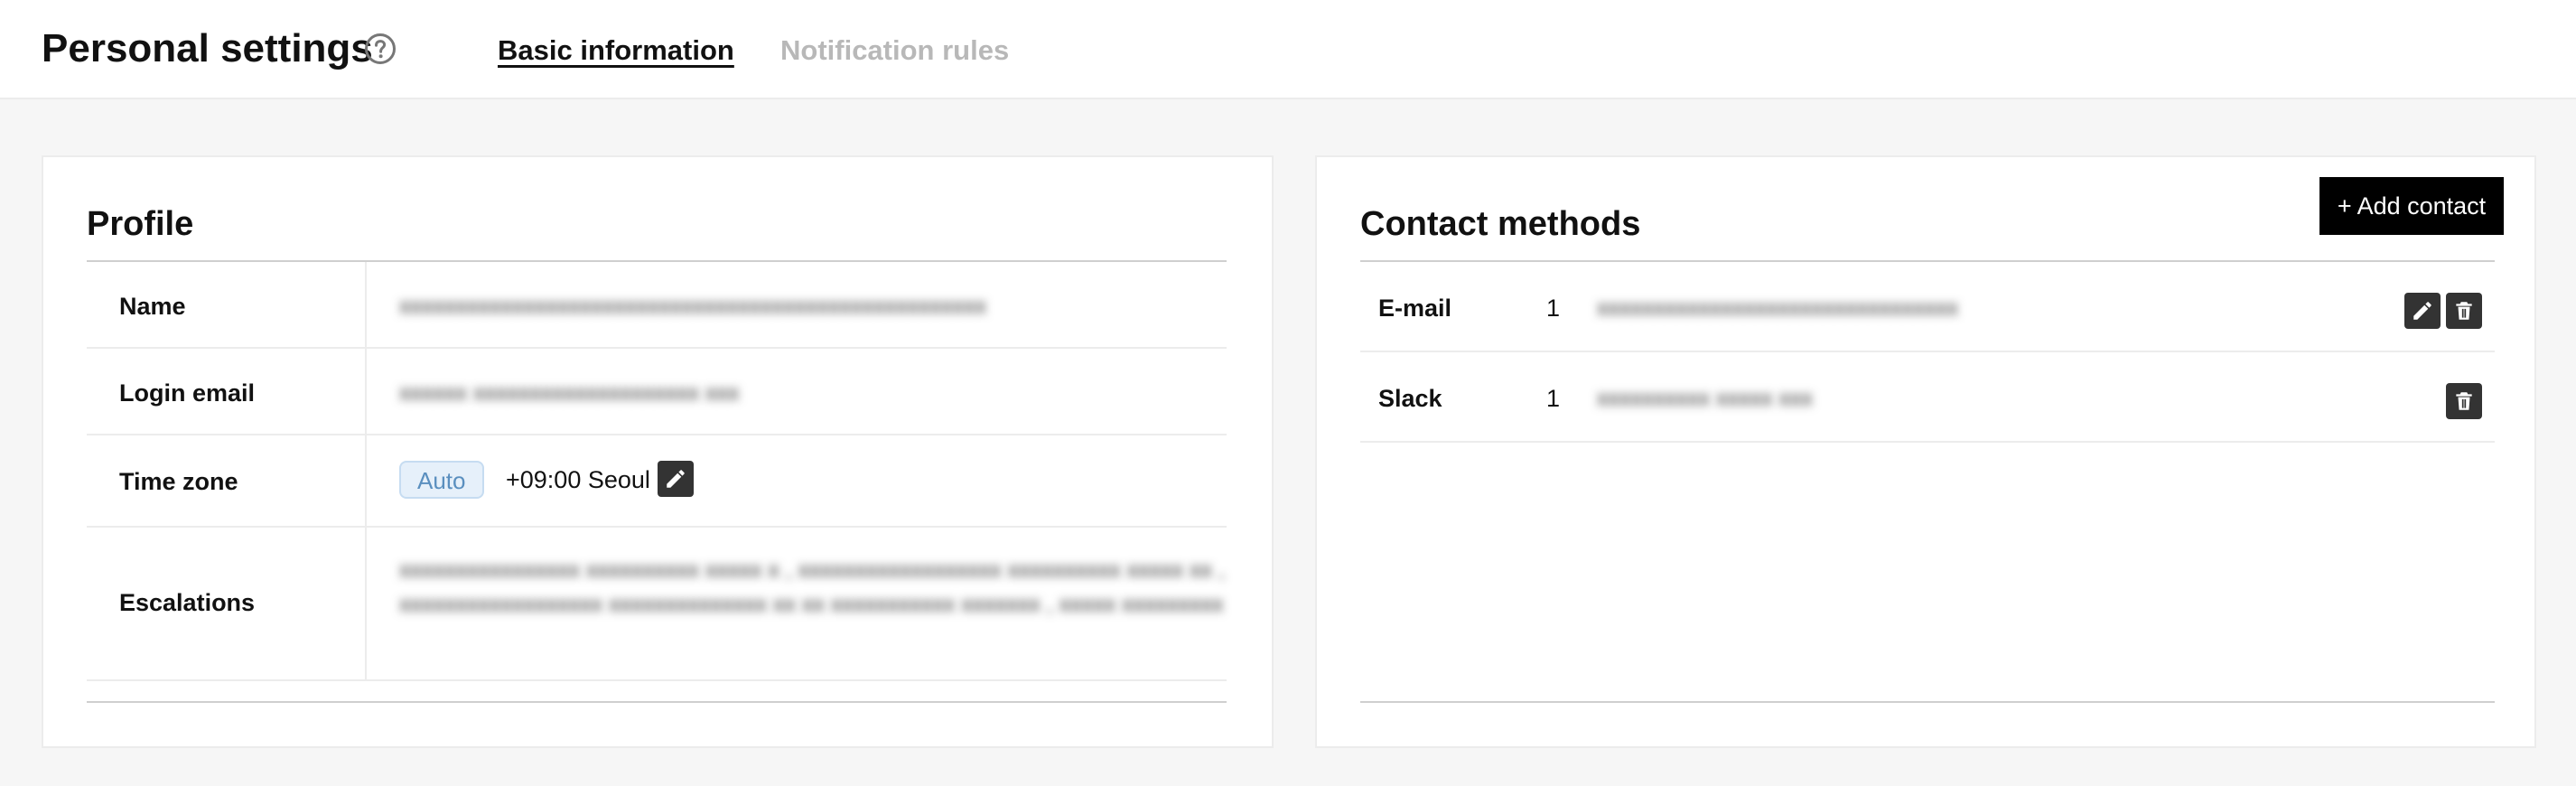 This screenshot has height=786, width=2576. I want to click on profile-column-divider, so click(366, 471).